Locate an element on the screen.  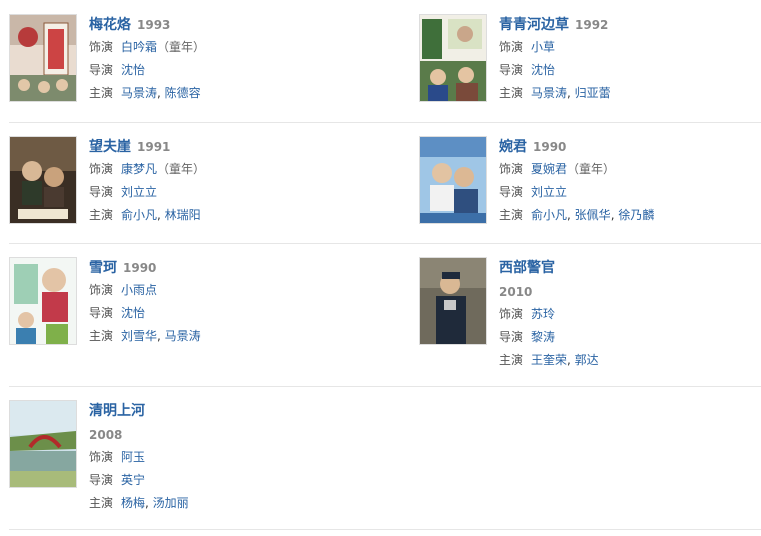
cast-link: 林瑞阳 is located at coordinates (183, 215).